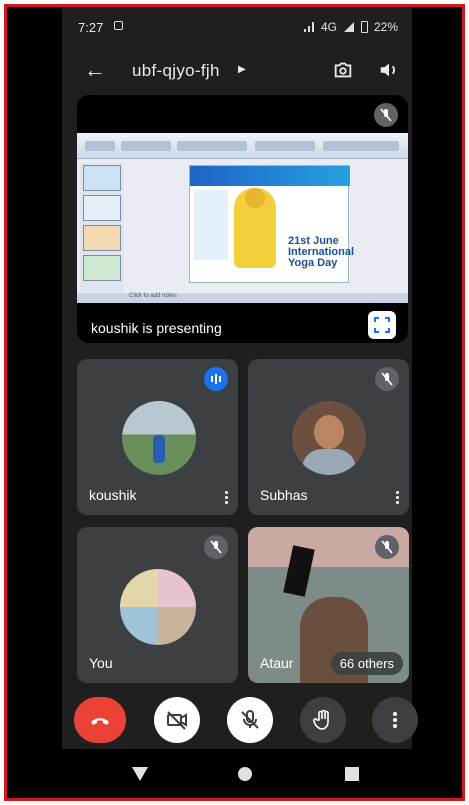  I want to click on meeting-code: ubf-qjyo-fjh, so click(176, 71).